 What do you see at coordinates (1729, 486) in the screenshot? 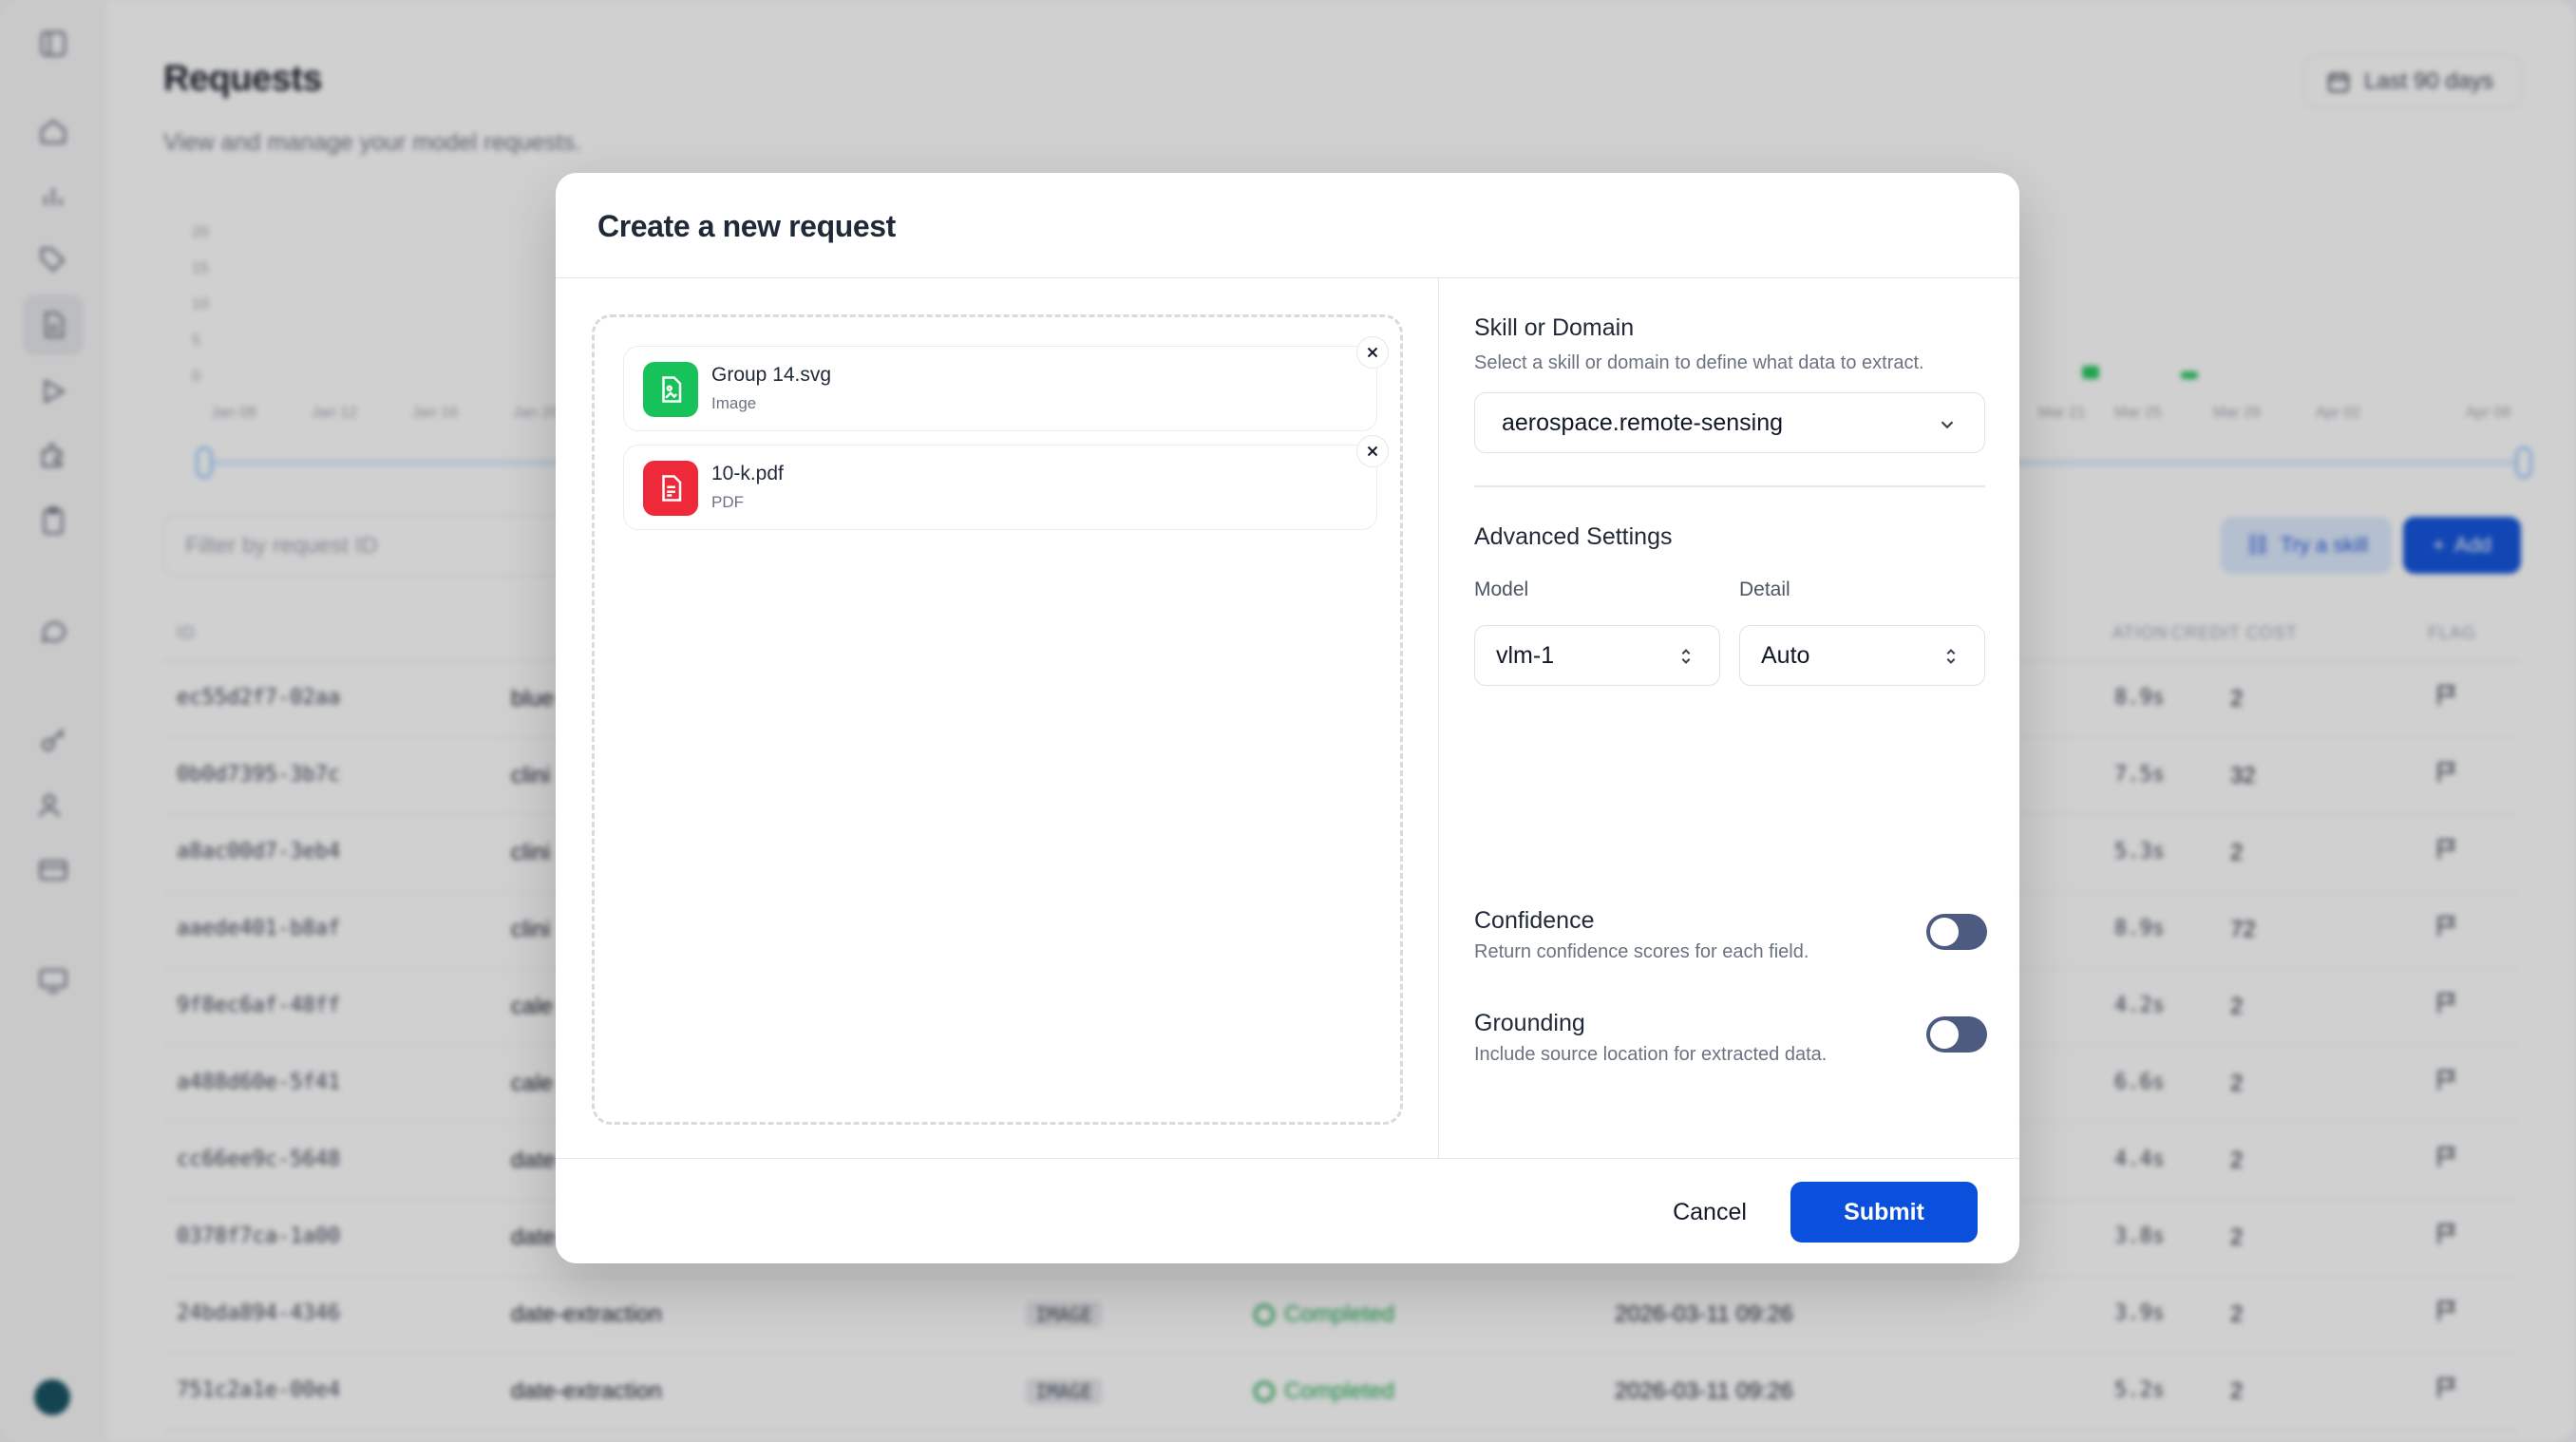
I see `divider` at bounding box center [1729, 486].